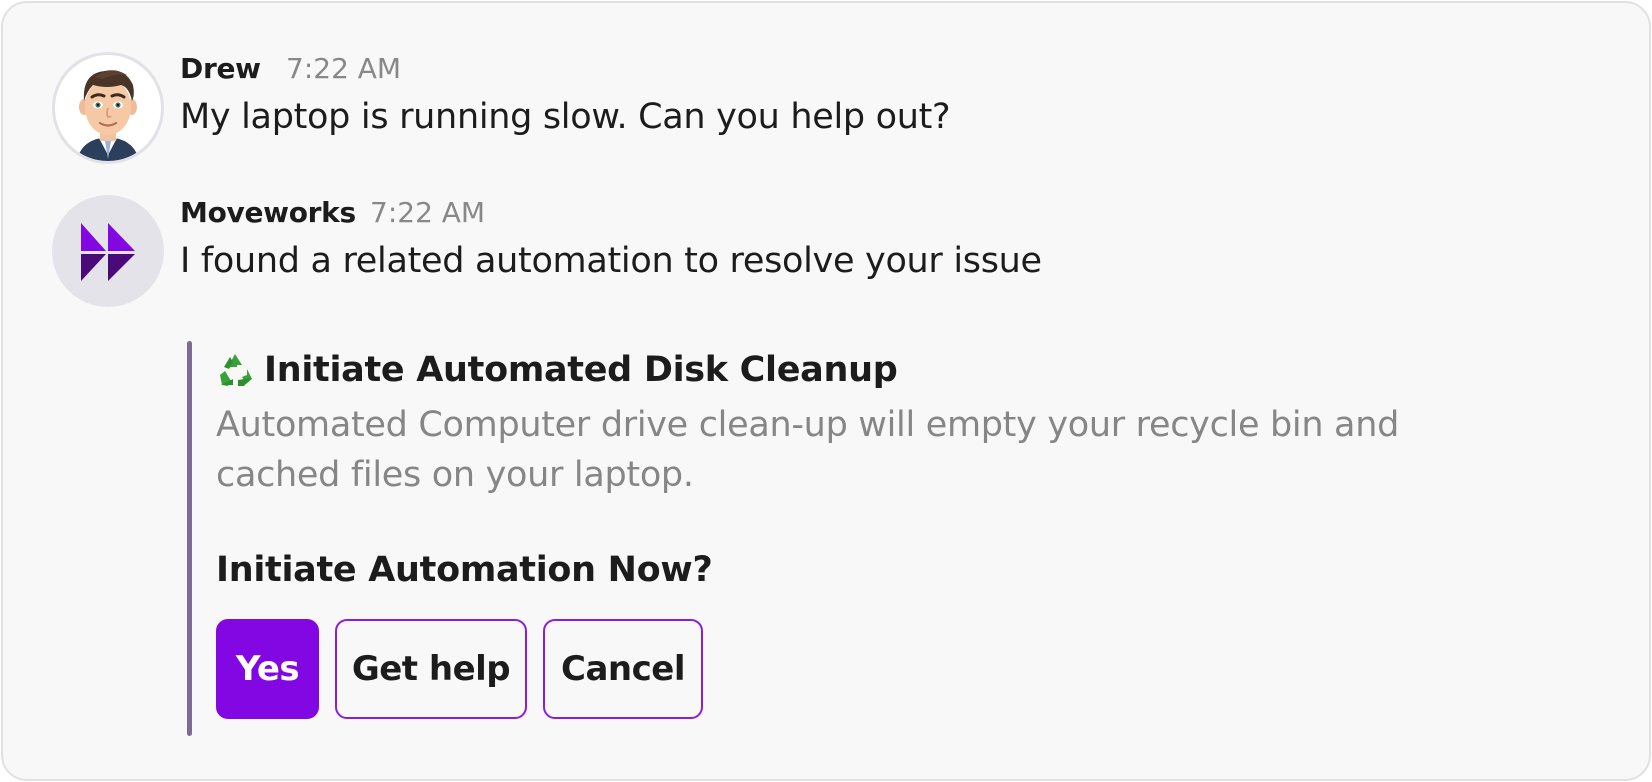 Image resolution: width=1652 pixels, height=782 pixels. I want to click on user-avatar-icon, so click(108, 115).